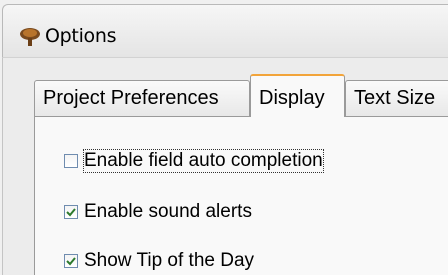 This screenshot has height=275, width=448. Describe the element at coordinates (168, 211) in the screenshot. I see `checkbox-label: Enable sound alerts` at that location.